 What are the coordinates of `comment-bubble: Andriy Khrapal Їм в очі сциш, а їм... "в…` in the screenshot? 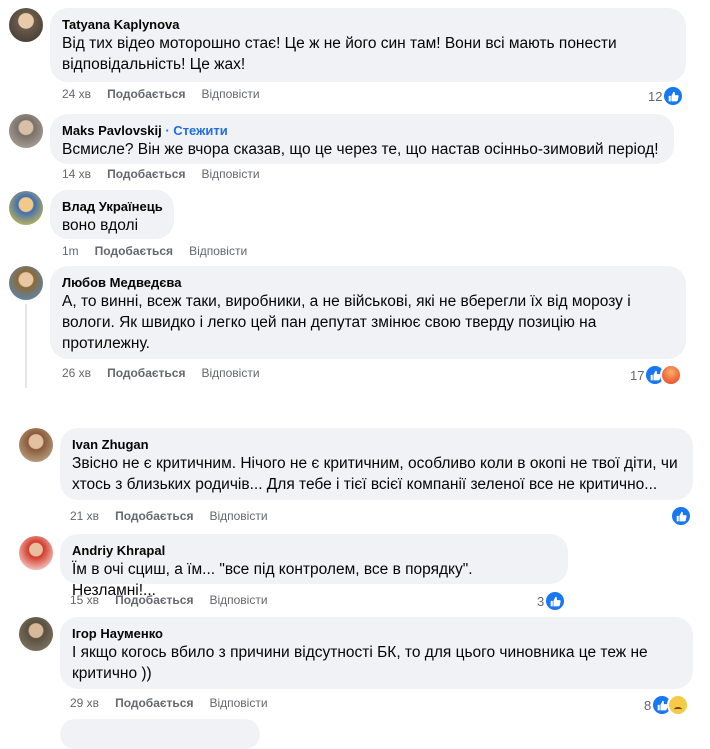 It's located at (314, 566).